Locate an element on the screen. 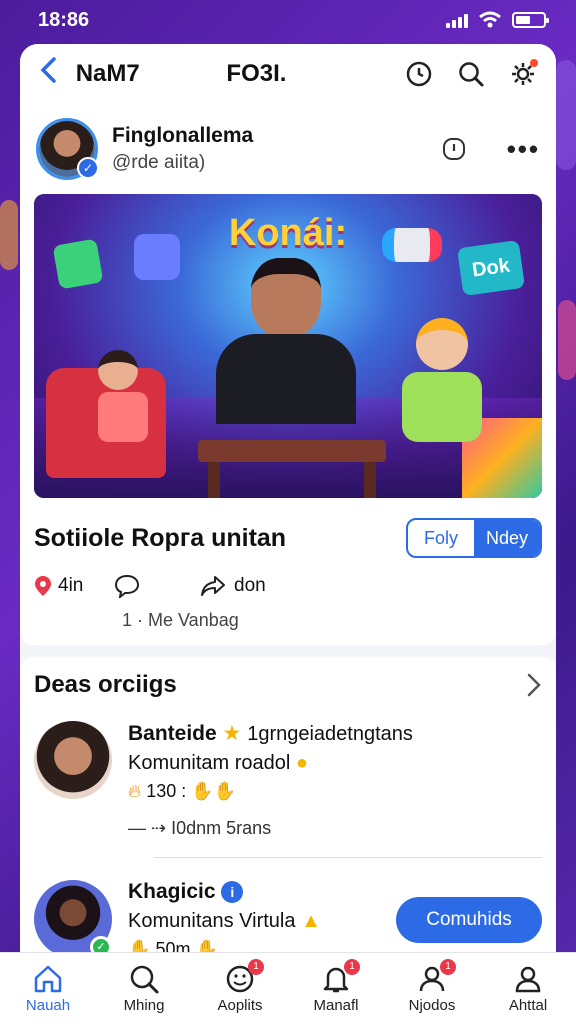  chevron-right-icon is located at coordinates (534, 685).